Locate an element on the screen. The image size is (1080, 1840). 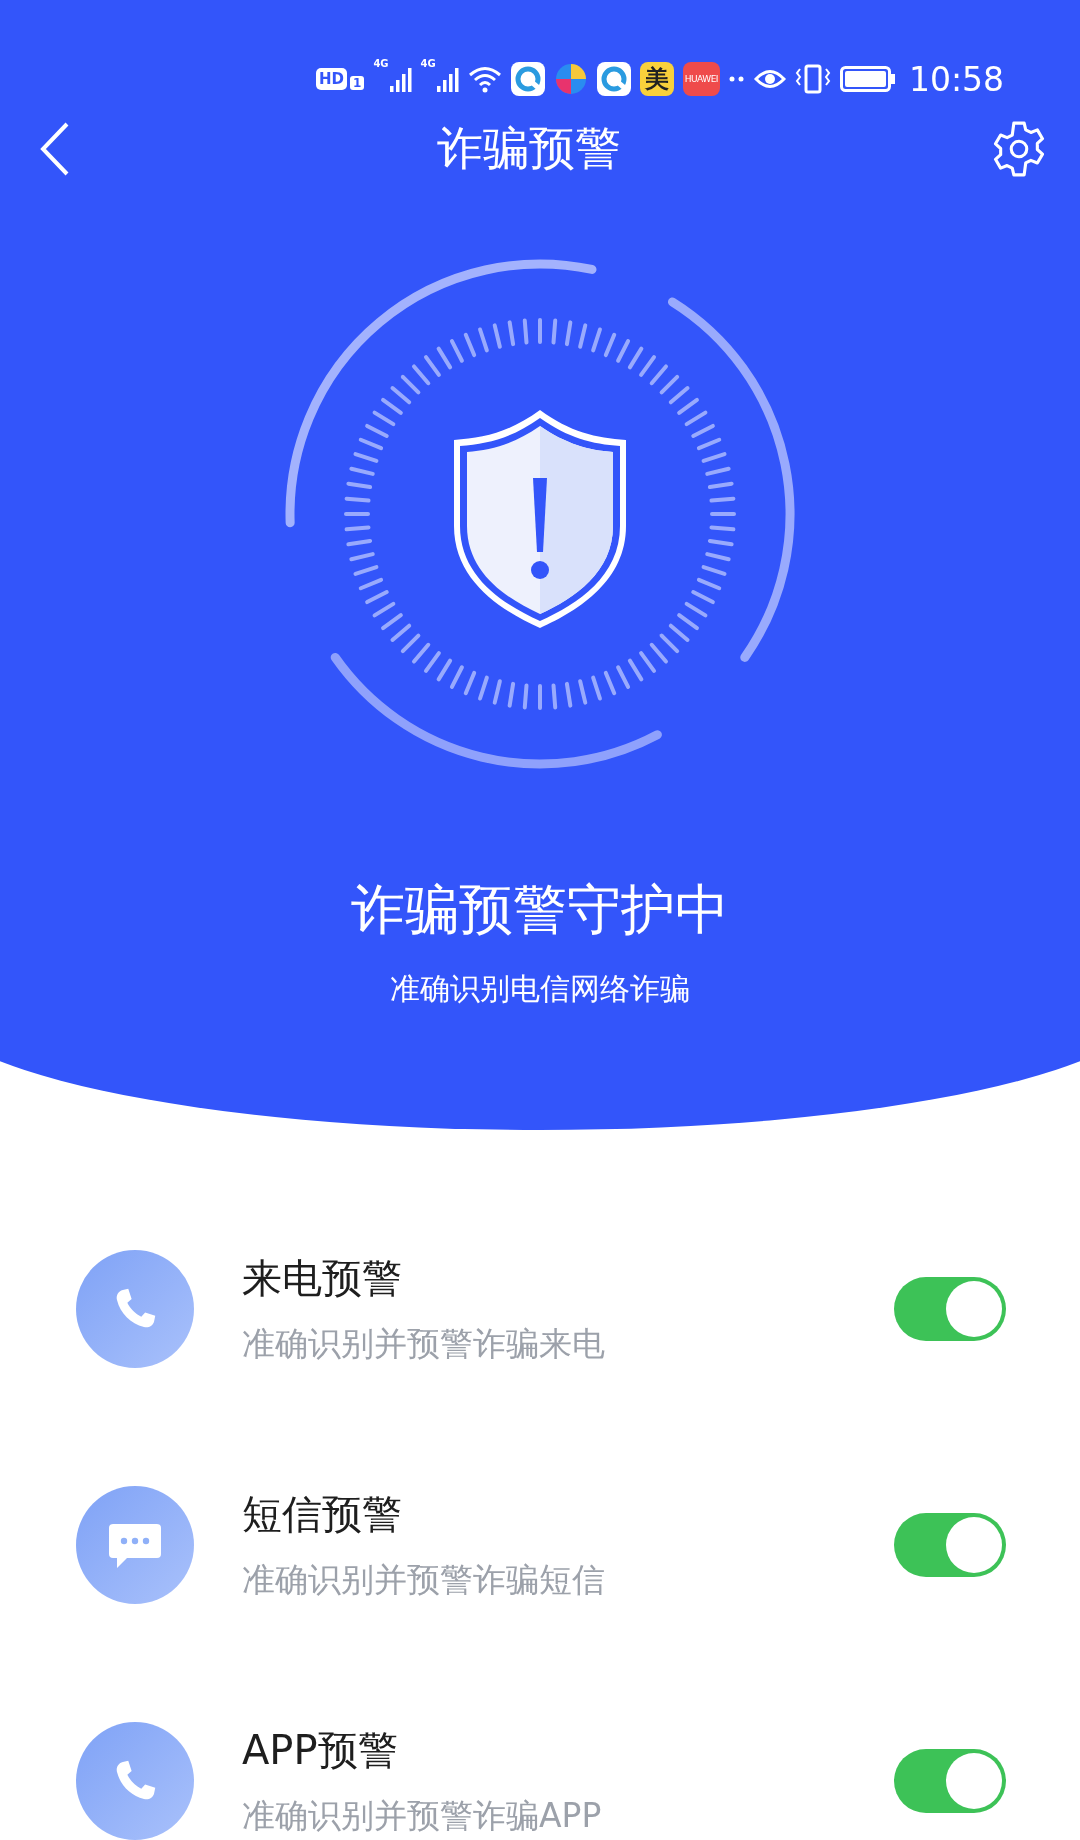
pinwheel-app-icon is located at coordinates (570, 79).